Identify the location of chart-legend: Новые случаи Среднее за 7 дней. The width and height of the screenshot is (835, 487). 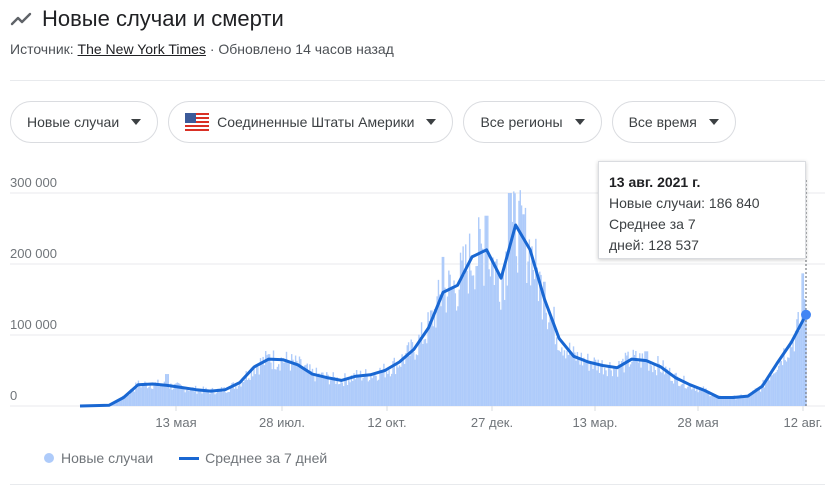
(185, 458).